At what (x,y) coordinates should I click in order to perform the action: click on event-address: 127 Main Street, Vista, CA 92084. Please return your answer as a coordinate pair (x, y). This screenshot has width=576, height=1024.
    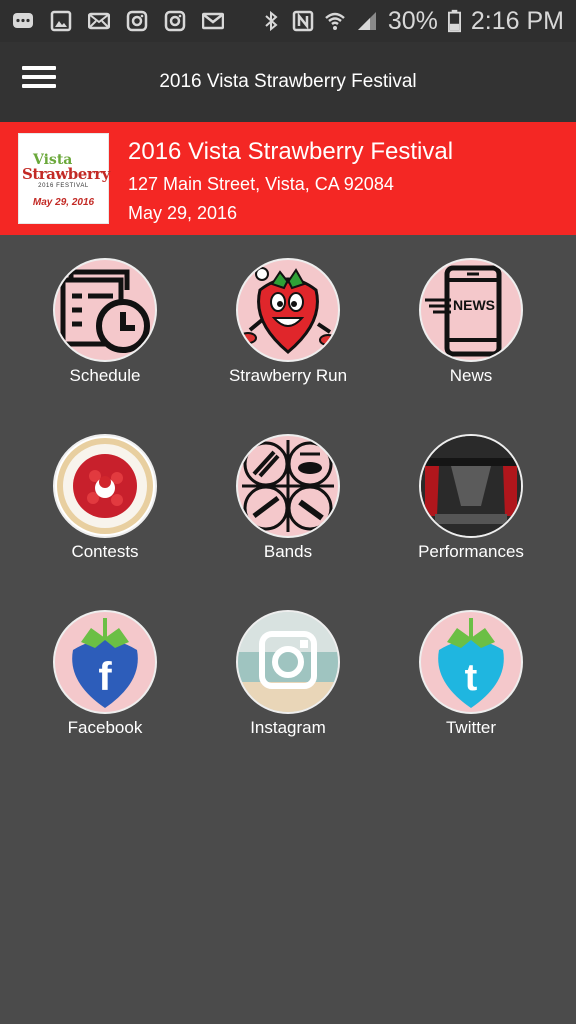
    Looking at the image, I should click on (261, 184).